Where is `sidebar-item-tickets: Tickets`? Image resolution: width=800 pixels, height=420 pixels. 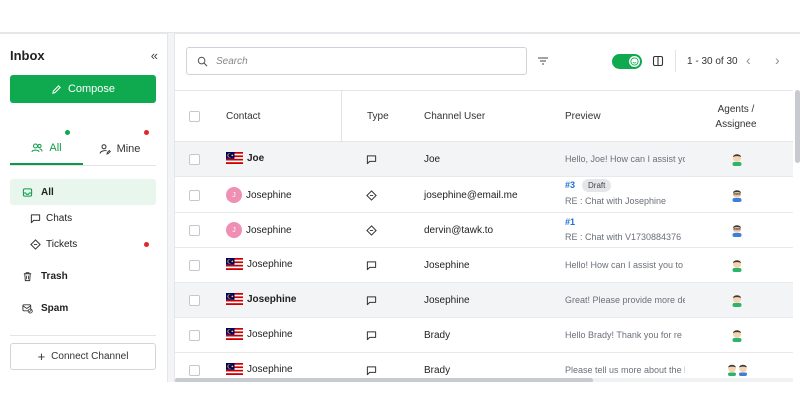
sidebar-item-tickets: Tickets is located at coordinates (83, 244).